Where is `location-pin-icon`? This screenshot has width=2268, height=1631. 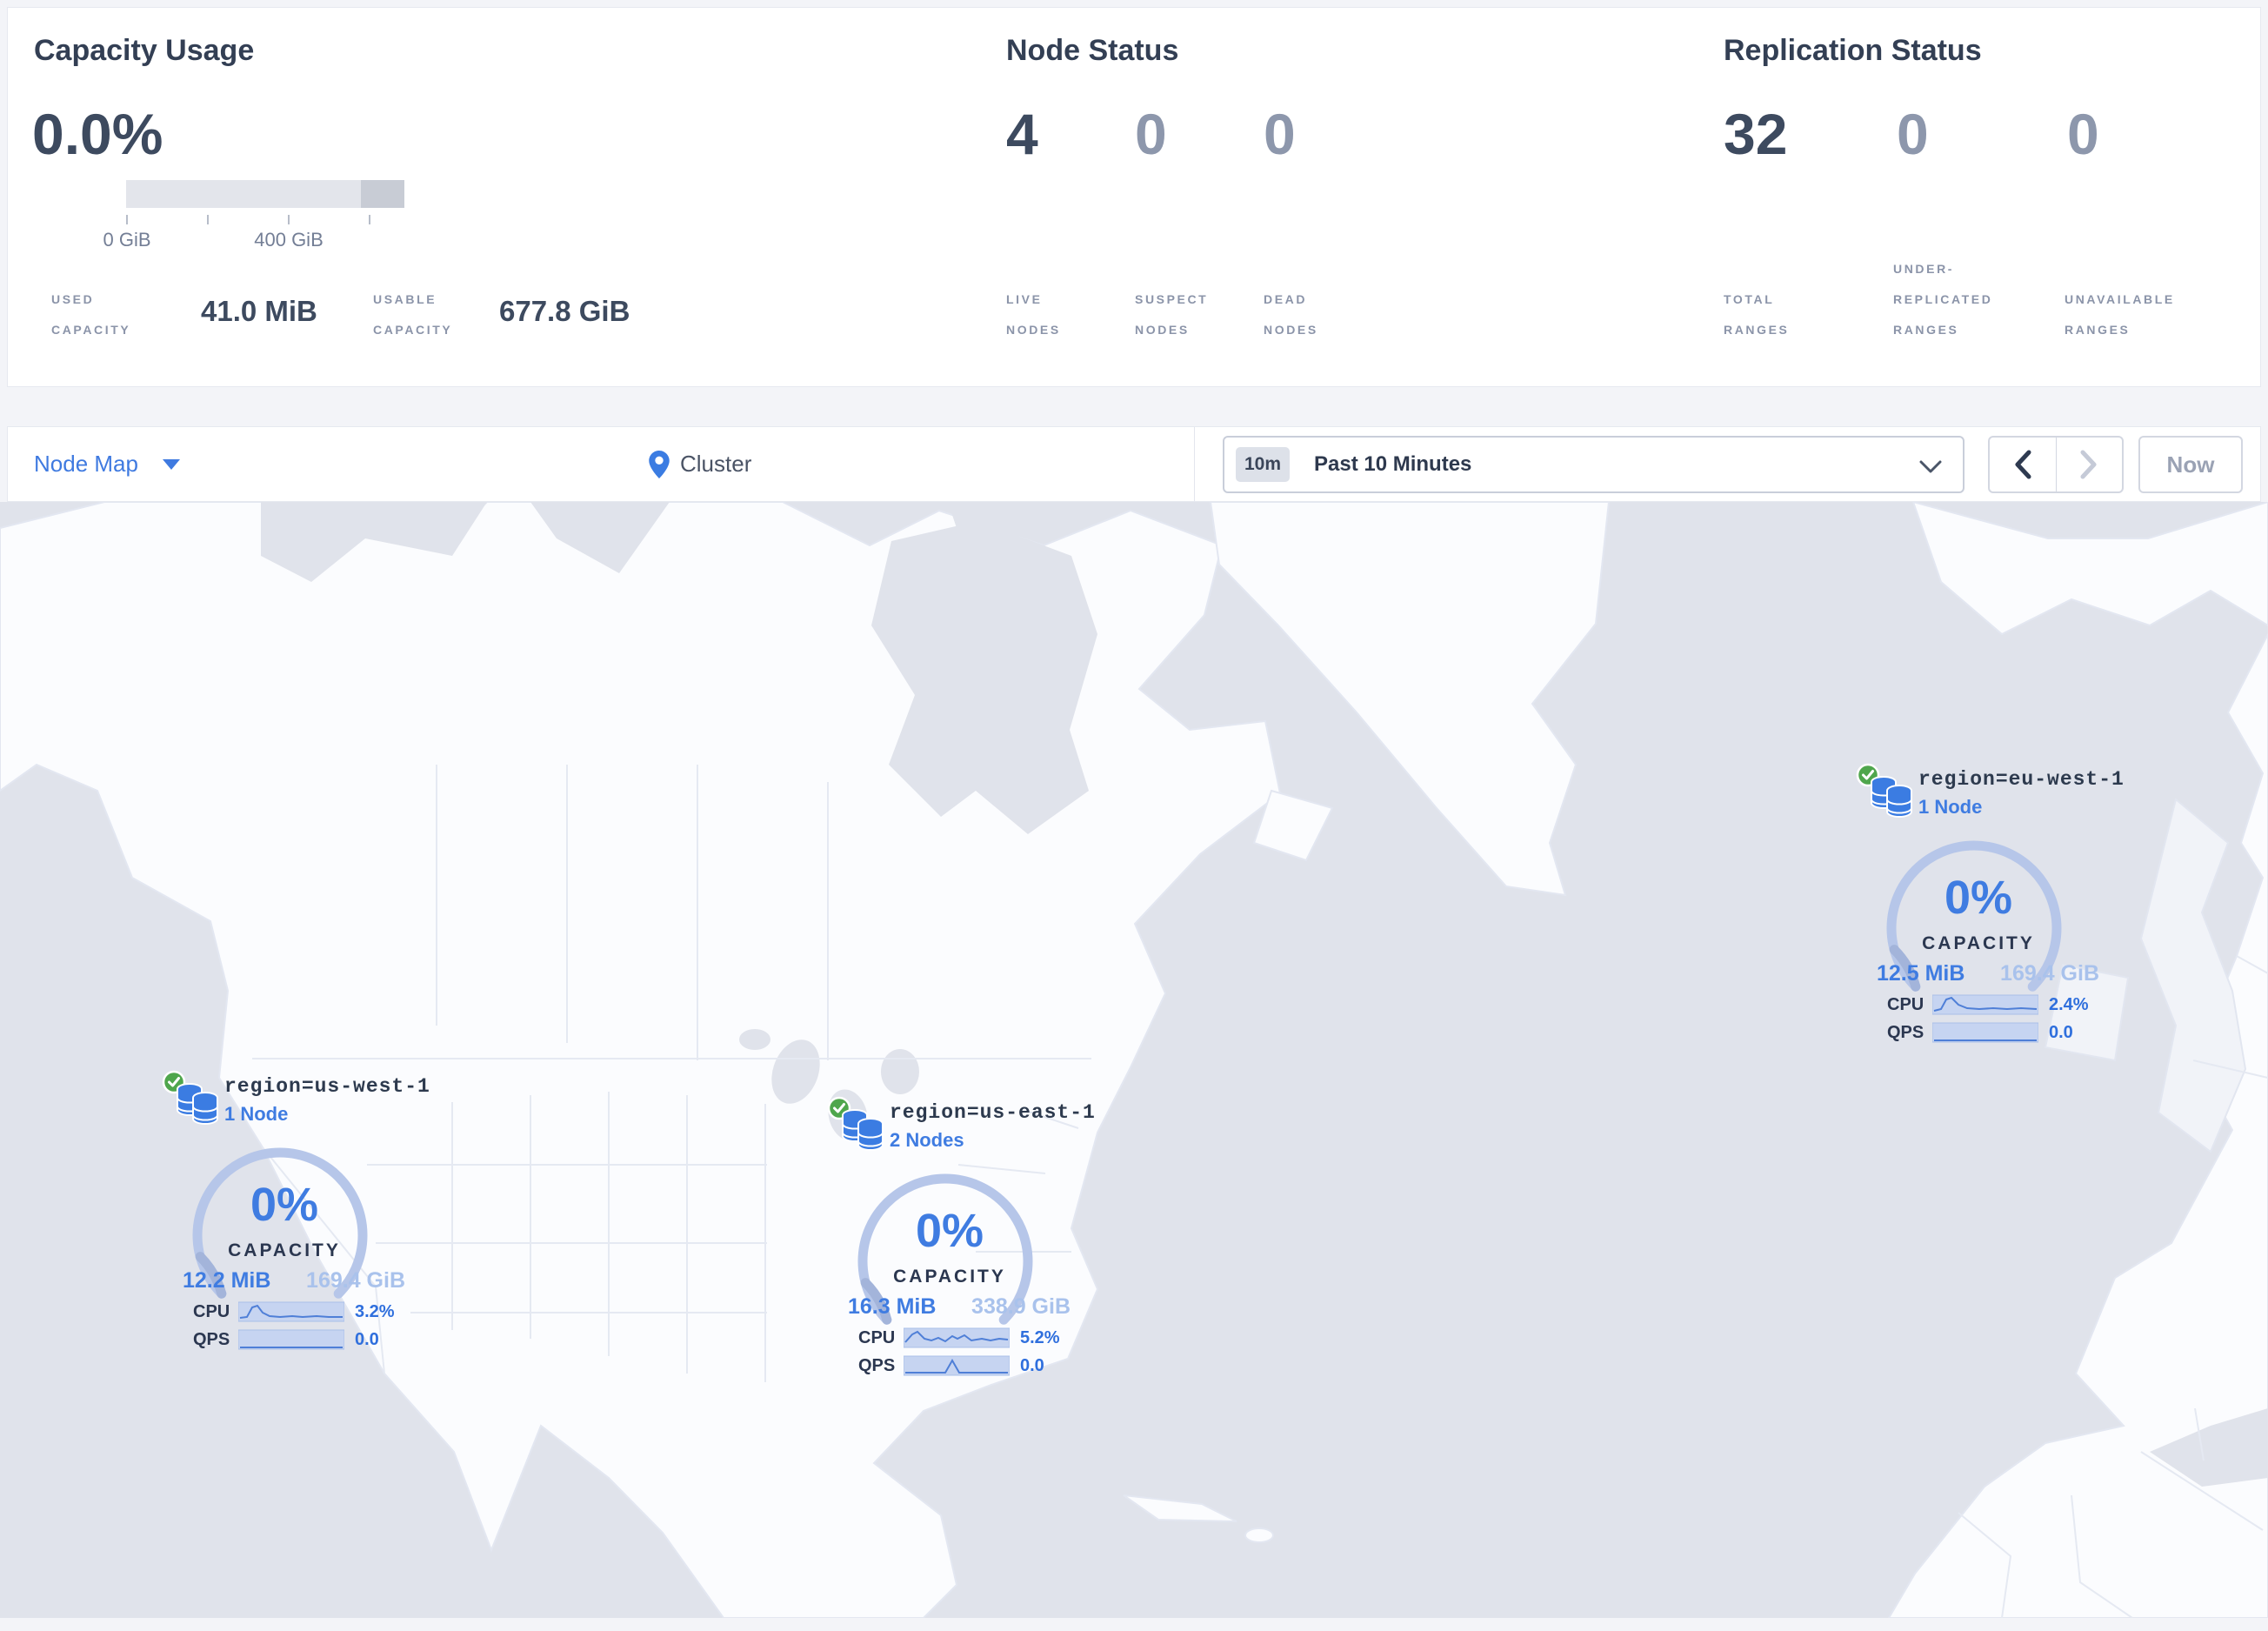
location-pin-icon is located at coordinates (659, 464).